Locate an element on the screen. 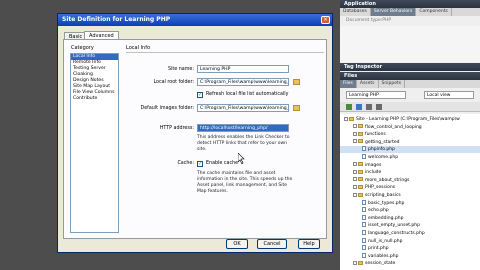 The image size is (480, 270). folder-item: session_state is located at coordinates (410, 263).